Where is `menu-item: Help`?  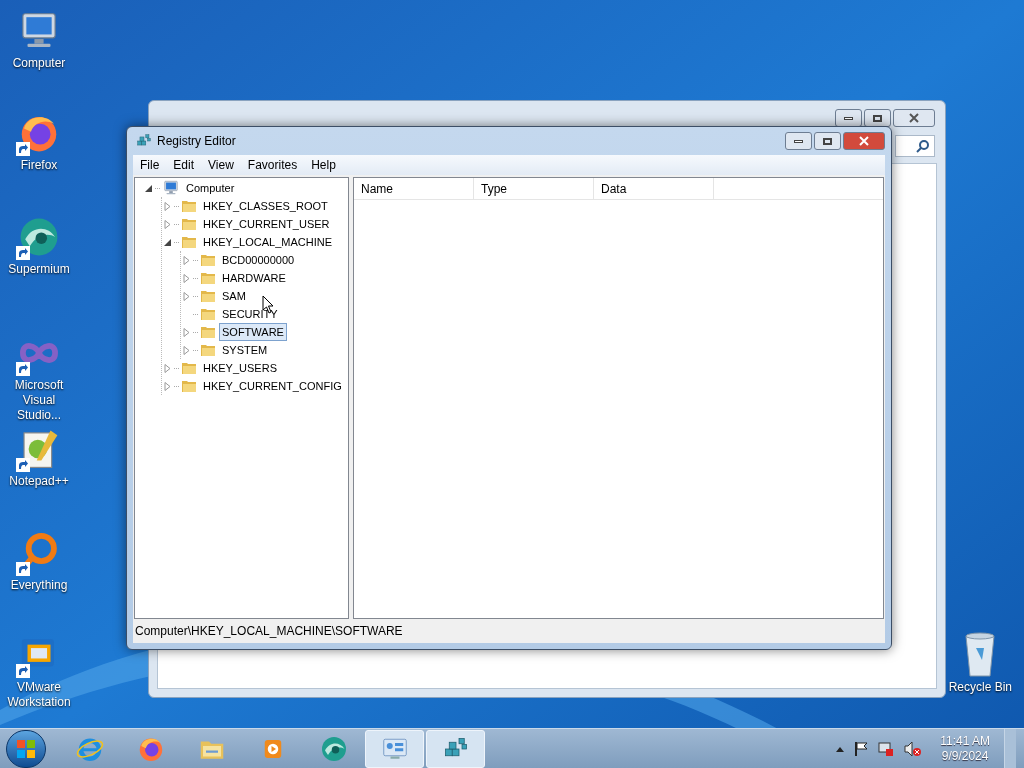 menu-item: Help is located at coordinates (323, 165).